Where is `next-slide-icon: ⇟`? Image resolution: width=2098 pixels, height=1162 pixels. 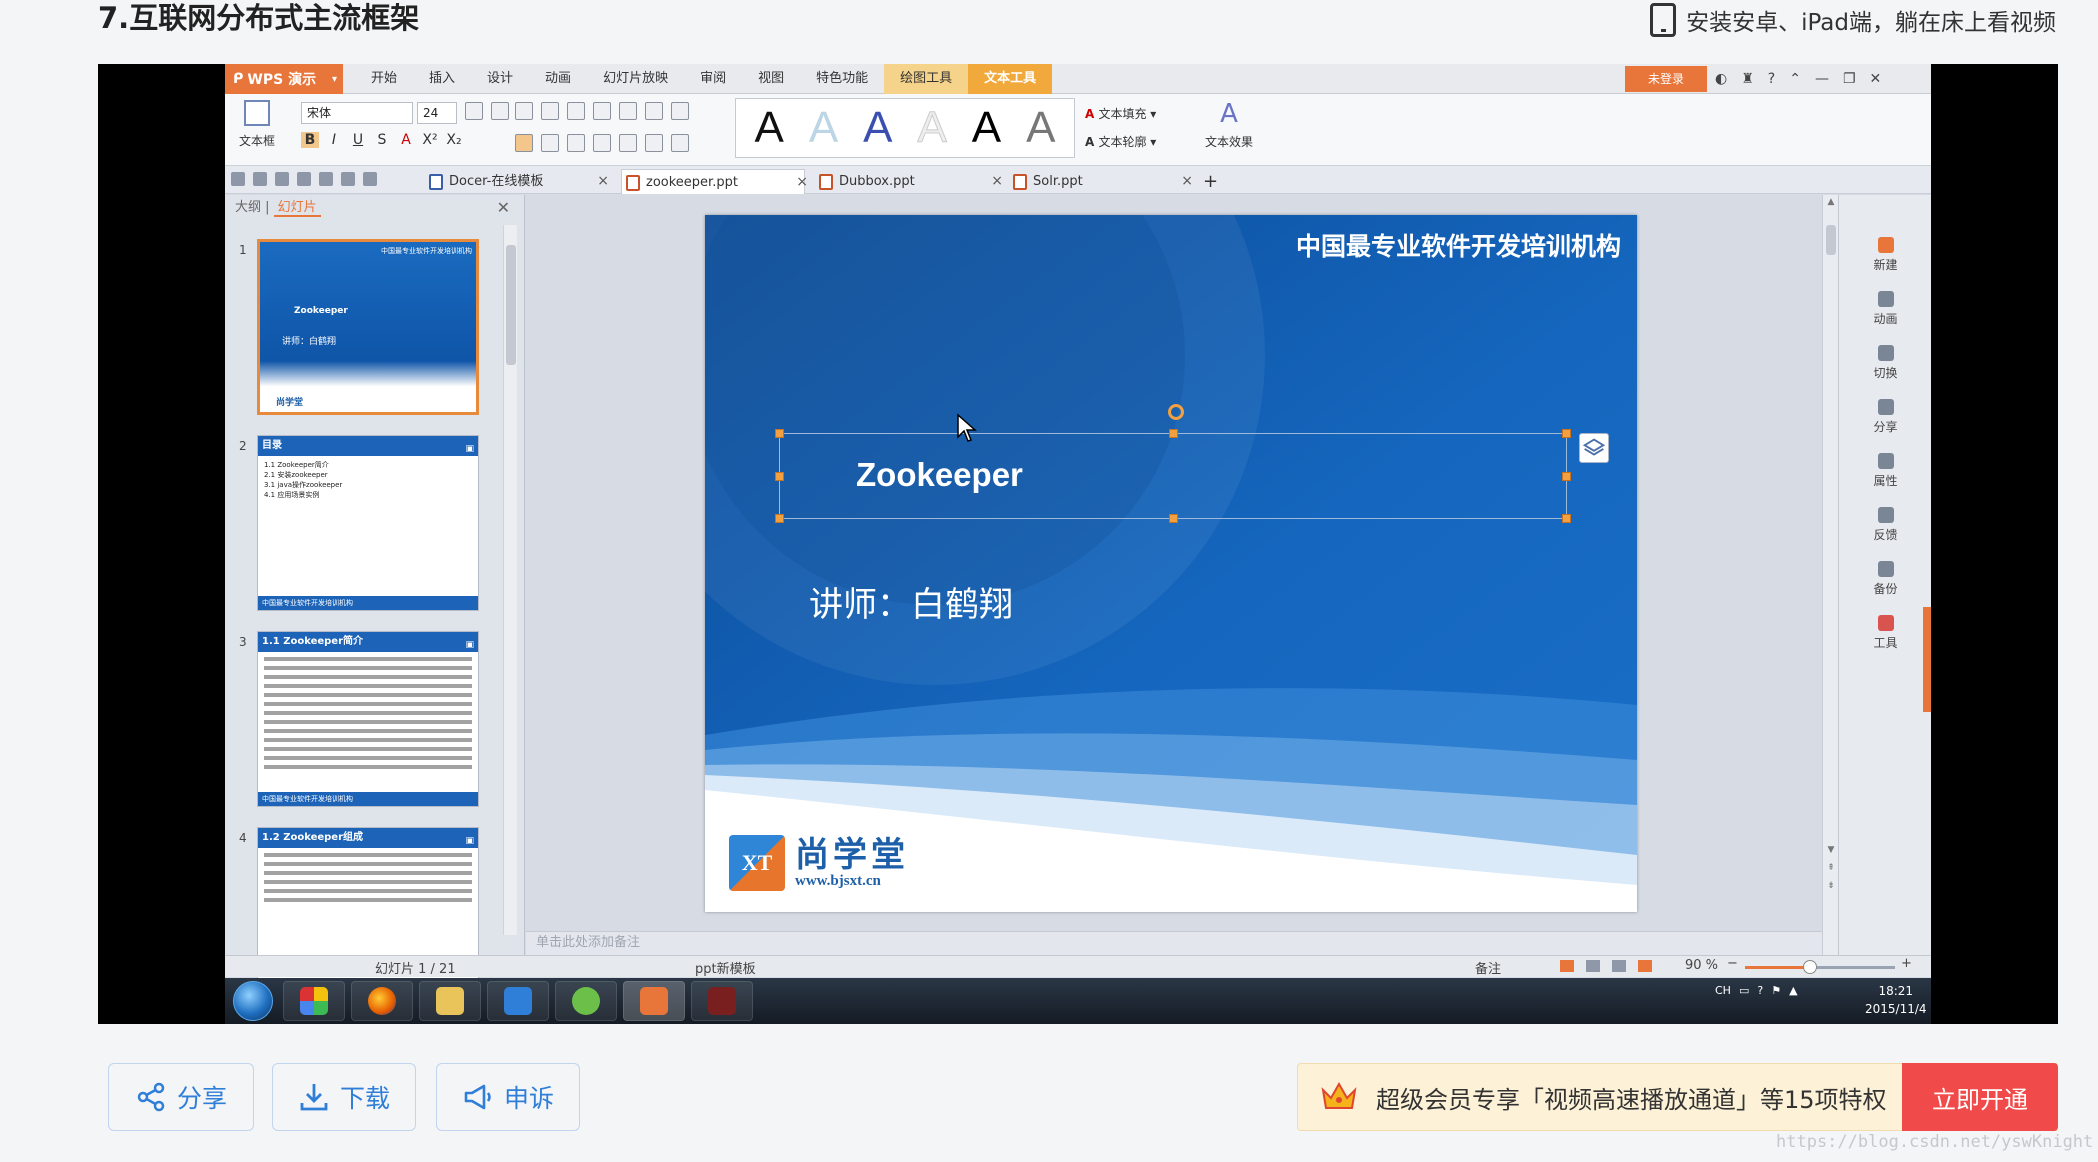
next-slide-icon: ⇟ is located at coordinates (1831, 886).